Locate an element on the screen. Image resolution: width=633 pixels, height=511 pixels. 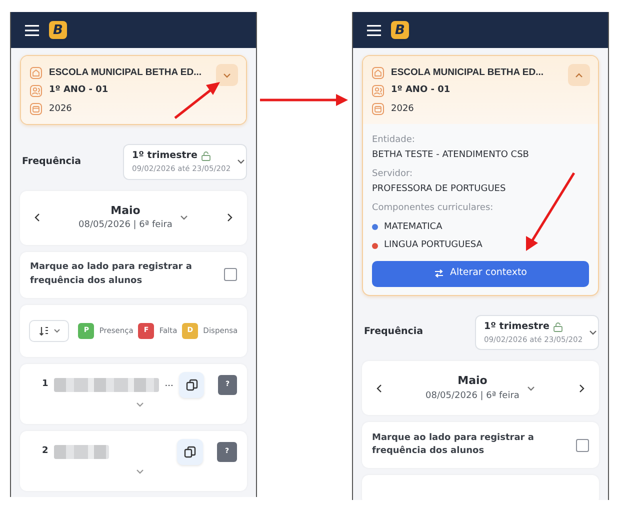
entity-name: BETHA TESTE - ATENDIMENTO CSB is located at coordinates (451, 155).